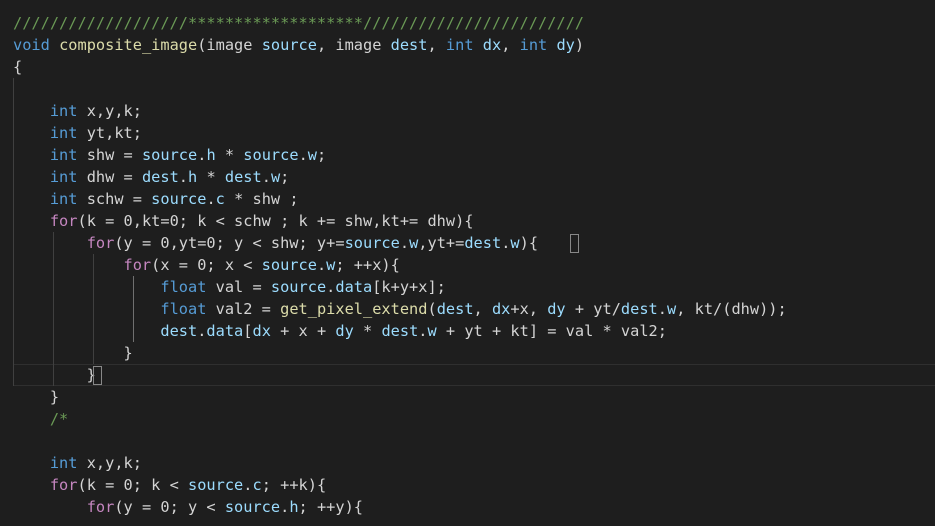  I want to click on code-token: , kt/(dhw));, so click(731, 309).